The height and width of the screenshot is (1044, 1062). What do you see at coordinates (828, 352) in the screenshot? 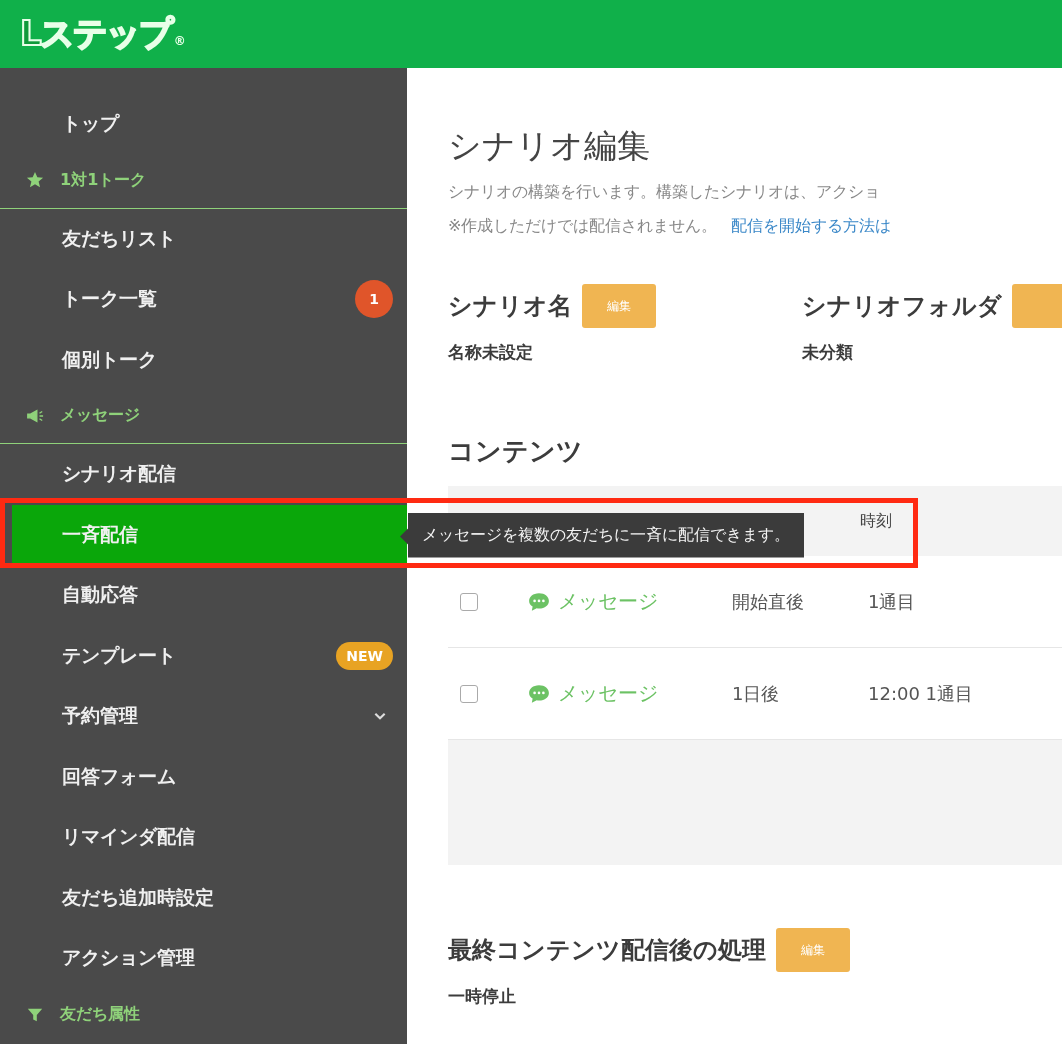
I see `field-value: 未分類` at bounding box center [828, 352].